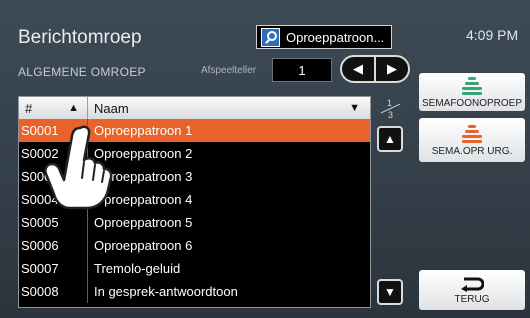  I want to click on row-id: S0008, so click(53, 291).